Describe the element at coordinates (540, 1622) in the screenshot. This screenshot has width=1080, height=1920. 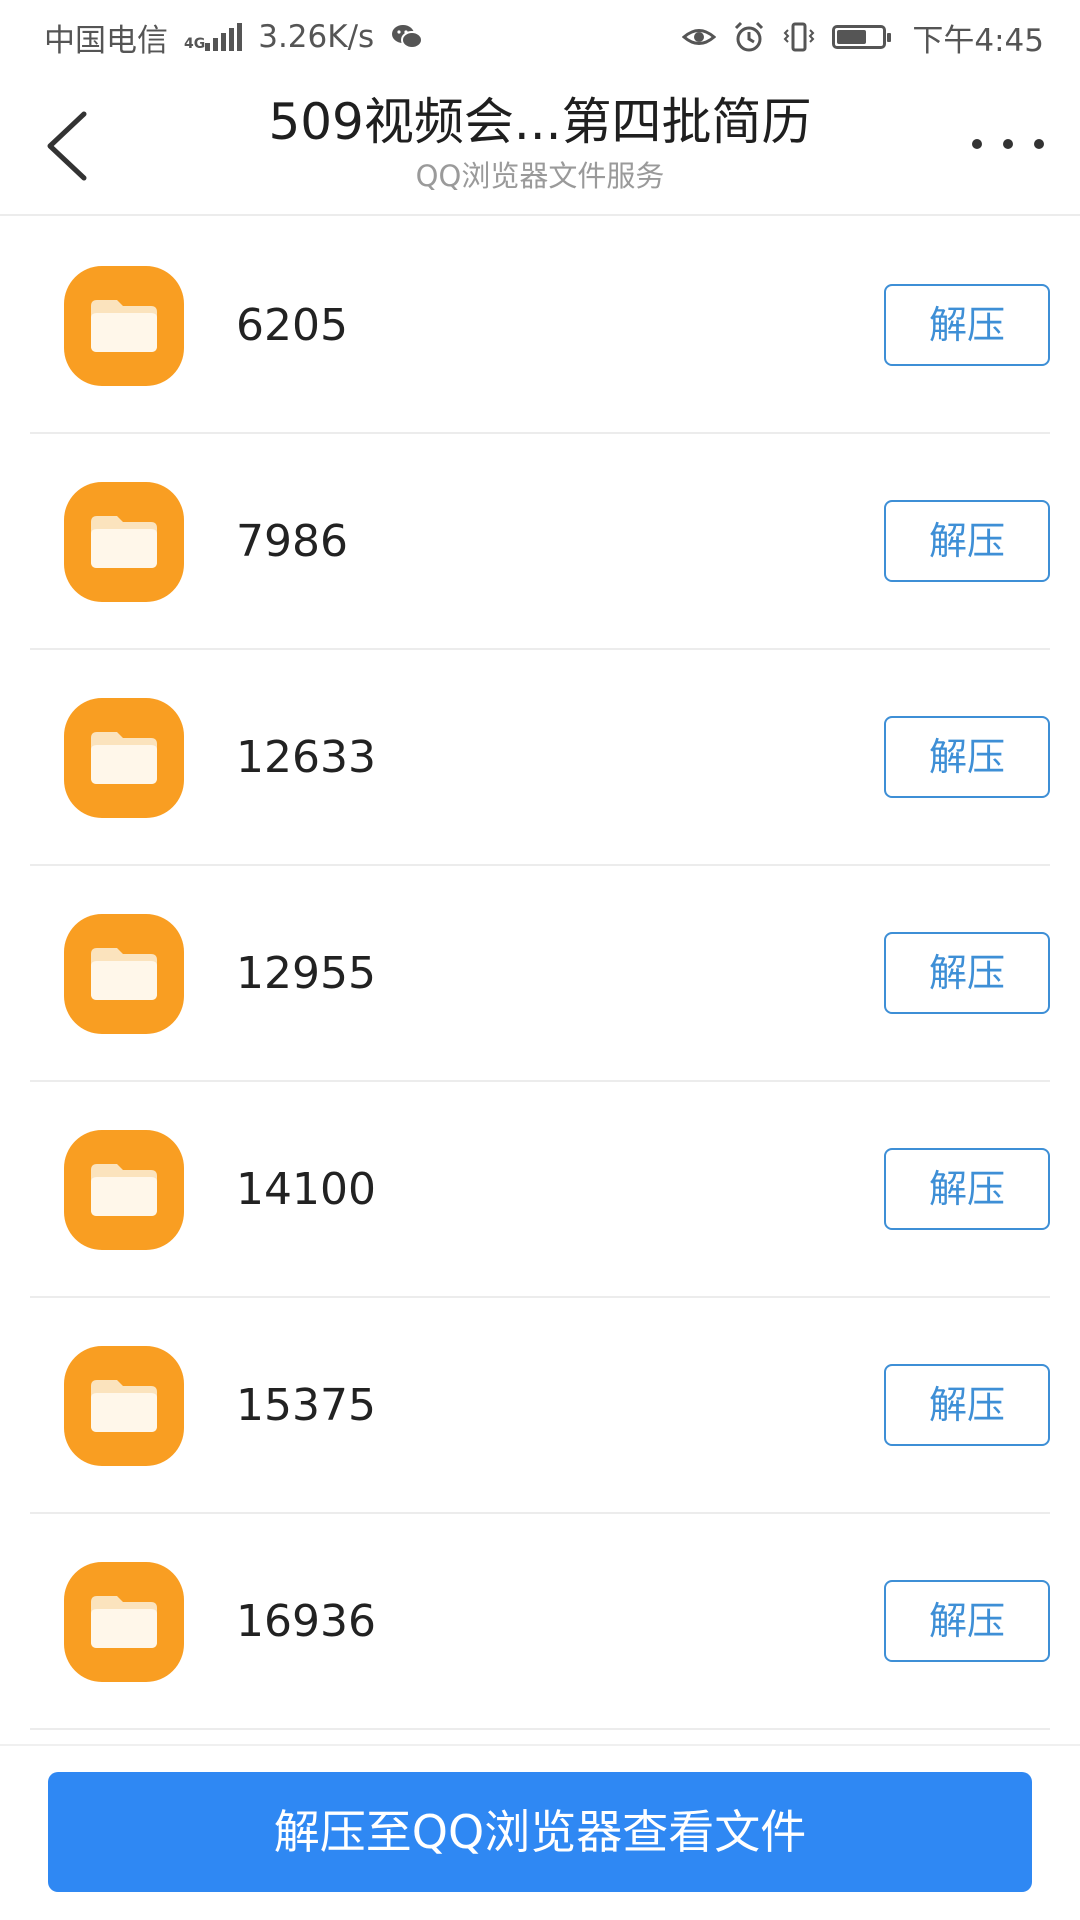
I see `list-item: 16936 解压` at that location.